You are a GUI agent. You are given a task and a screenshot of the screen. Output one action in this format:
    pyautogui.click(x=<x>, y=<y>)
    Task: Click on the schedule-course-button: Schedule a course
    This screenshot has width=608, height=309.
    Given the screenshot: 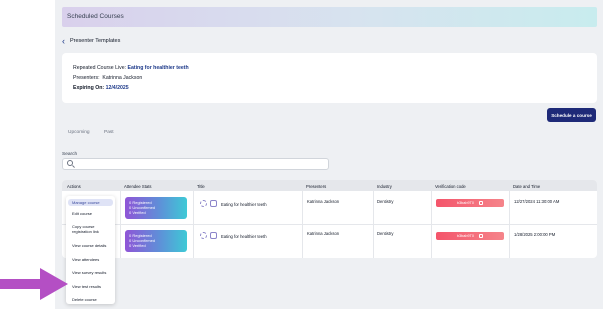 What is the action you would take?
    pyautogui.click(x=571, y=115)
    